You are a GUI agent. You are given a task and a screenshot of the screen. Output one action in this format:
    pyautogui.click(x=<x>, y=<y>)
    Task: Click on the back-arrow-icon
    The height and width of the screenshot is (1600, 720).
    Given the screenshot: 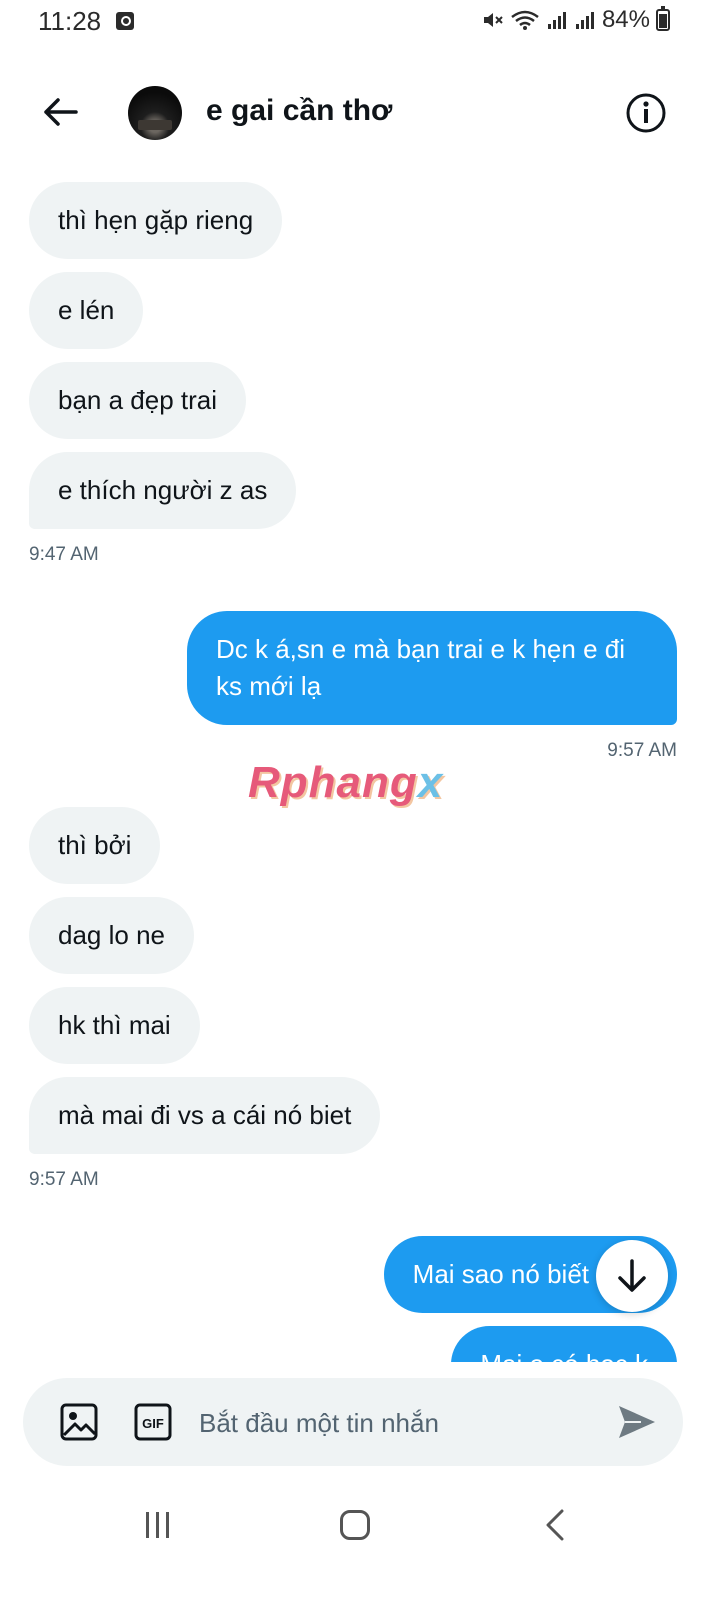 What is the action you would take?
    pyautogui.click(x=61, y=112)
    